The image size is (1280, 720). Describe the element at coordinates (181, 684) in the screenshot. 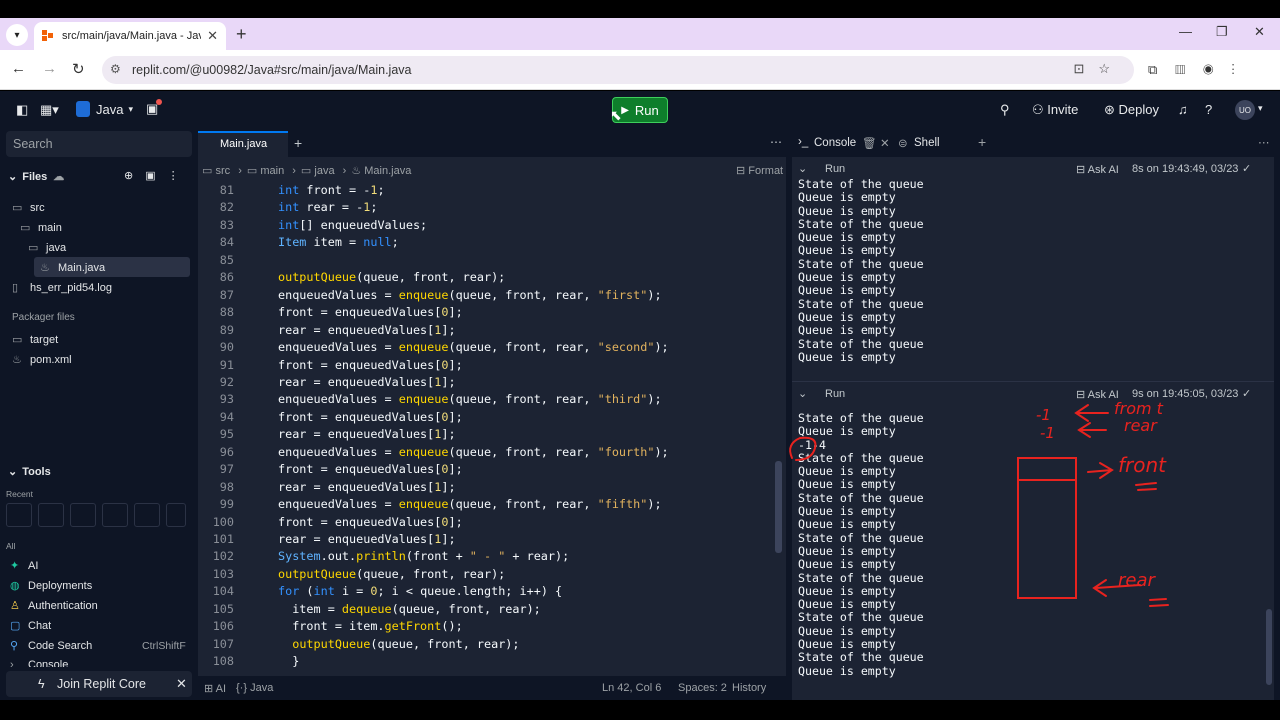

I see `close-icon: ✕` at that location.